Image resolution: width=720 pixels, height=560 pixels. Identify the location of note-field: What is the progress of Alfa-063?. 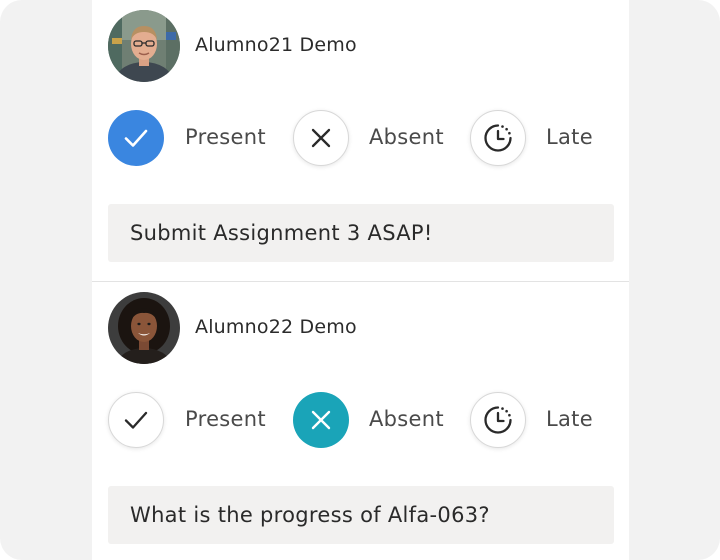
(361, 515).